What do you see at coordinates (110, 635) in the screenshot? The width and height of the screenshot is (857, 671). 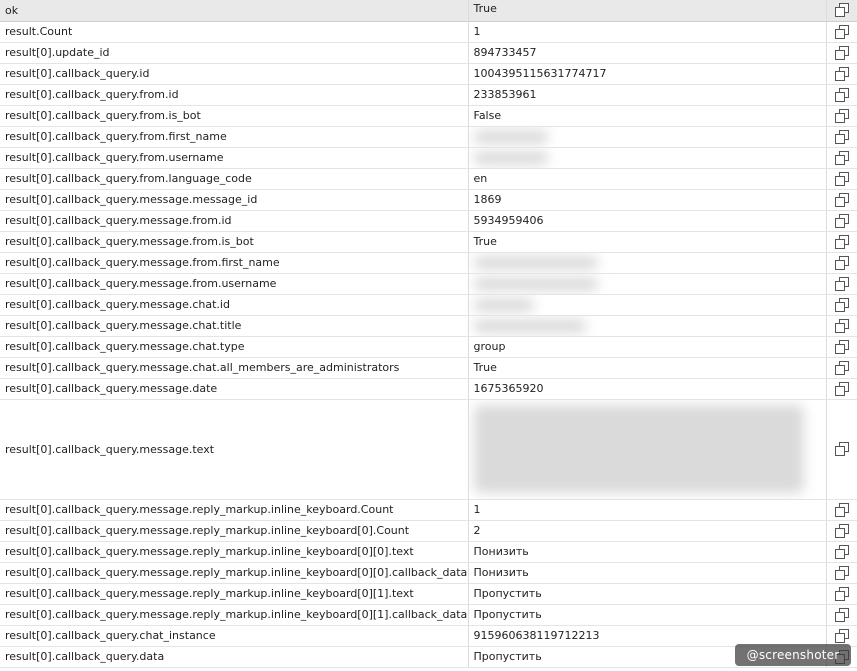 I see `key-text: result[0].callback_query.chat_instance` at bounding box center [110, 635].